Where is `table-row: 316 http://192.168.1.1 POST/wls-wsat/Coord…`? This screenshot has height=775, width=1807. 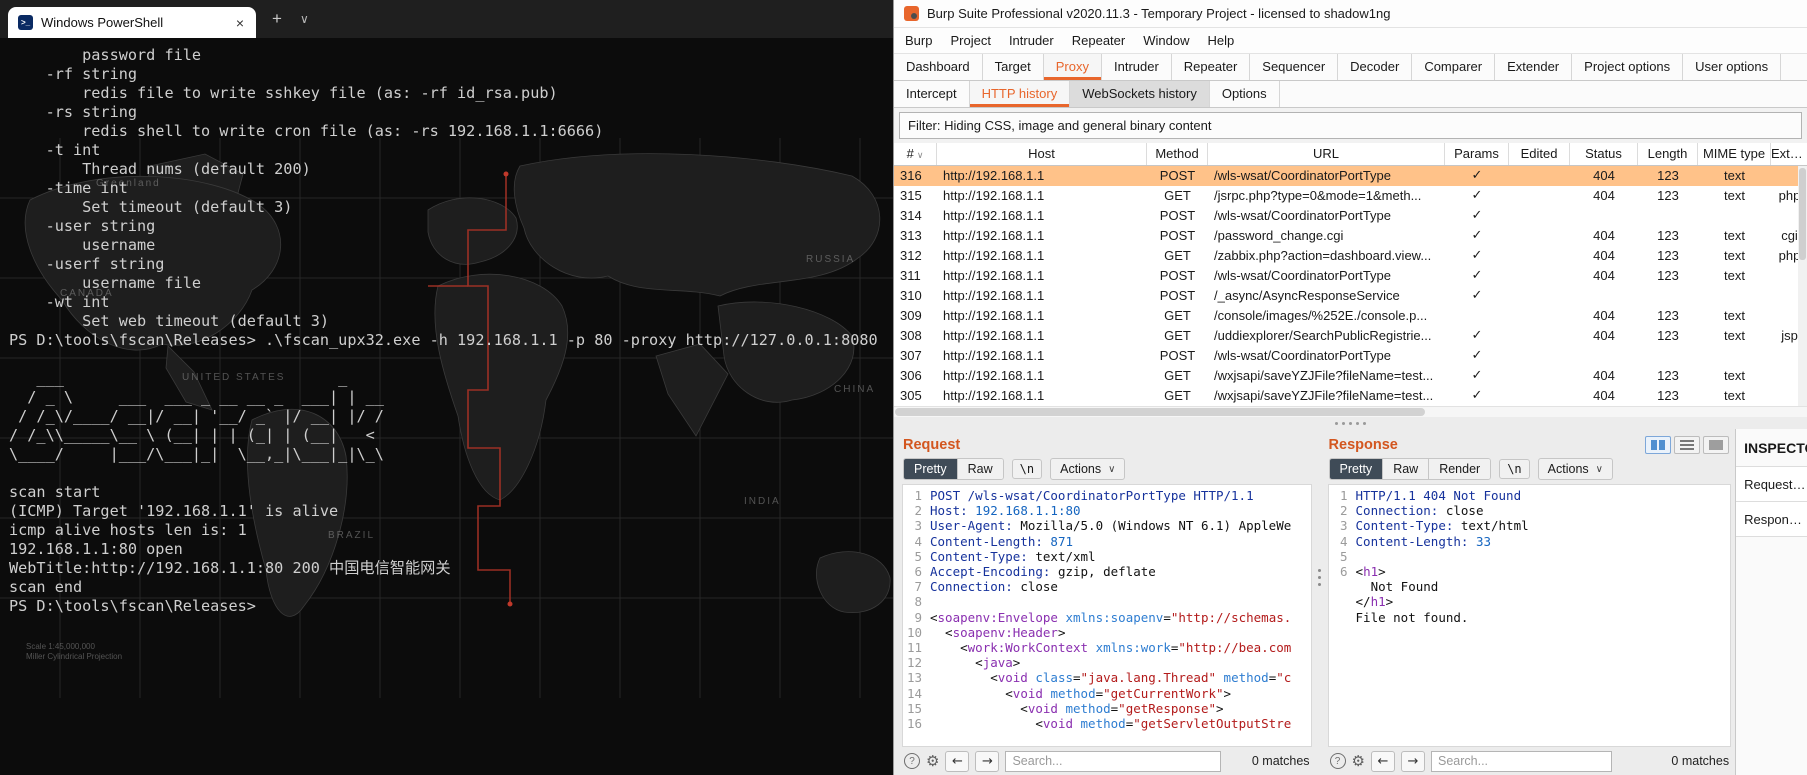
table-row: 316 http://192.168.1.1 POST/wls-wsat/Coord… is located at coordinates (1350, 176).